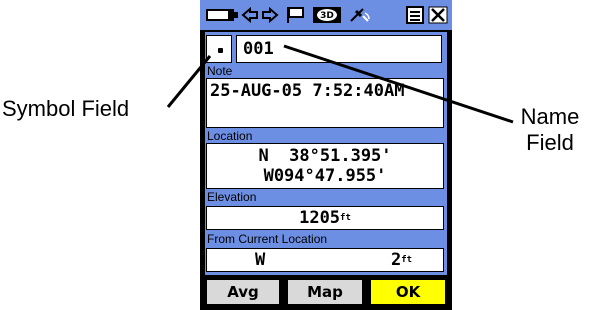 The width and height of the screenshot is (595, 310). Describe the element at coordinates (325, 260) in the screenshot. I see `from-current-location-field: W 2ft` at that location.